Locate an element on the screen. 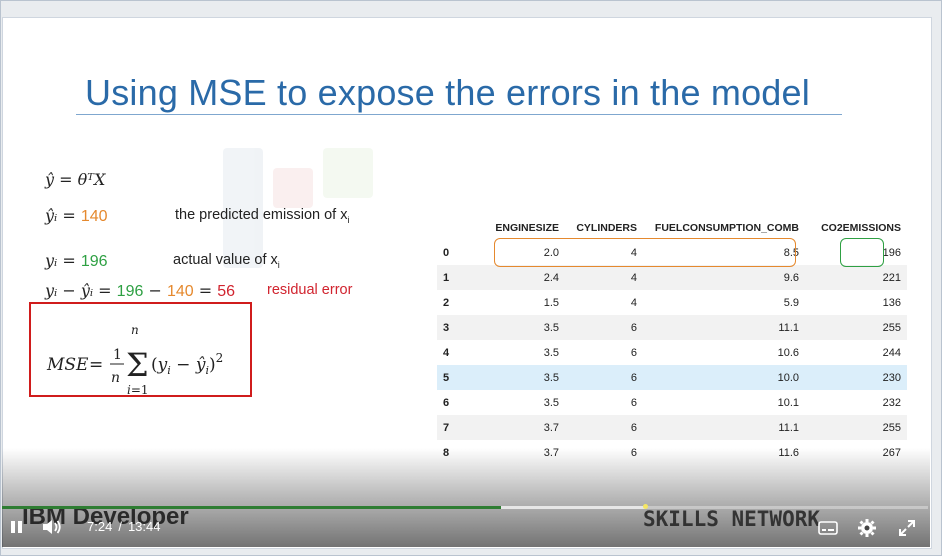 The image size is (942, 556). predicted-label: the predicted emission of xi is located at coordinates (262, 216).